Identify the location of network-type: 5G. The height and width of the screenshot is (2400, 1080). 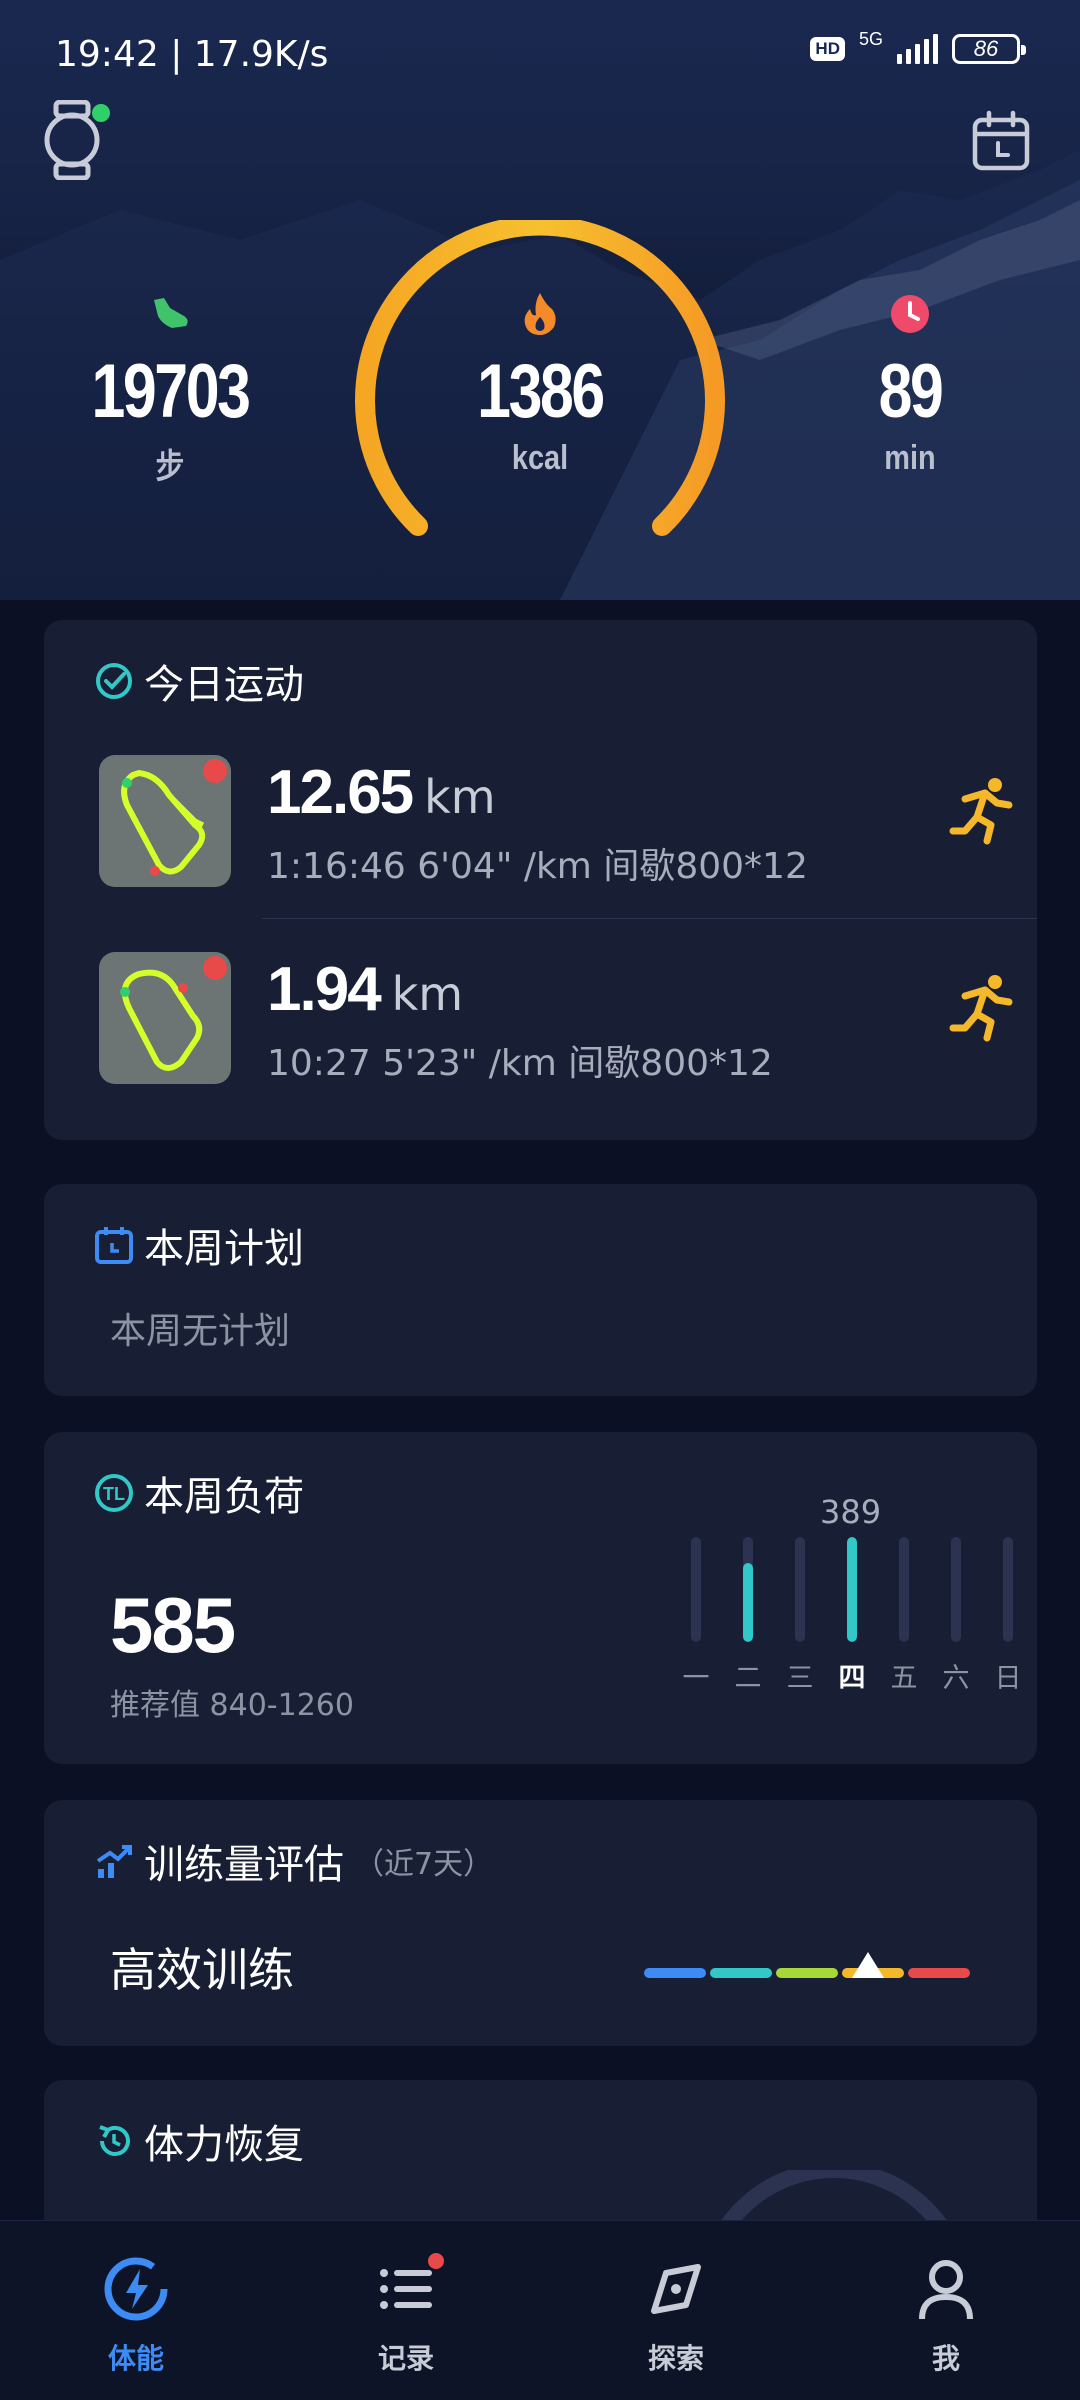
(870, 38).